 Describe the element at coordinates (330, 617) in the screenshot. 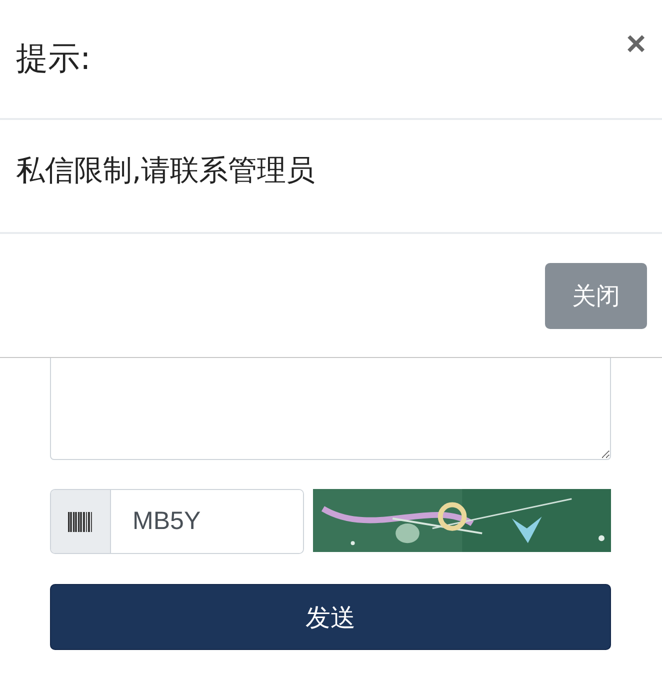

I see `send-button: 发送` at that location.